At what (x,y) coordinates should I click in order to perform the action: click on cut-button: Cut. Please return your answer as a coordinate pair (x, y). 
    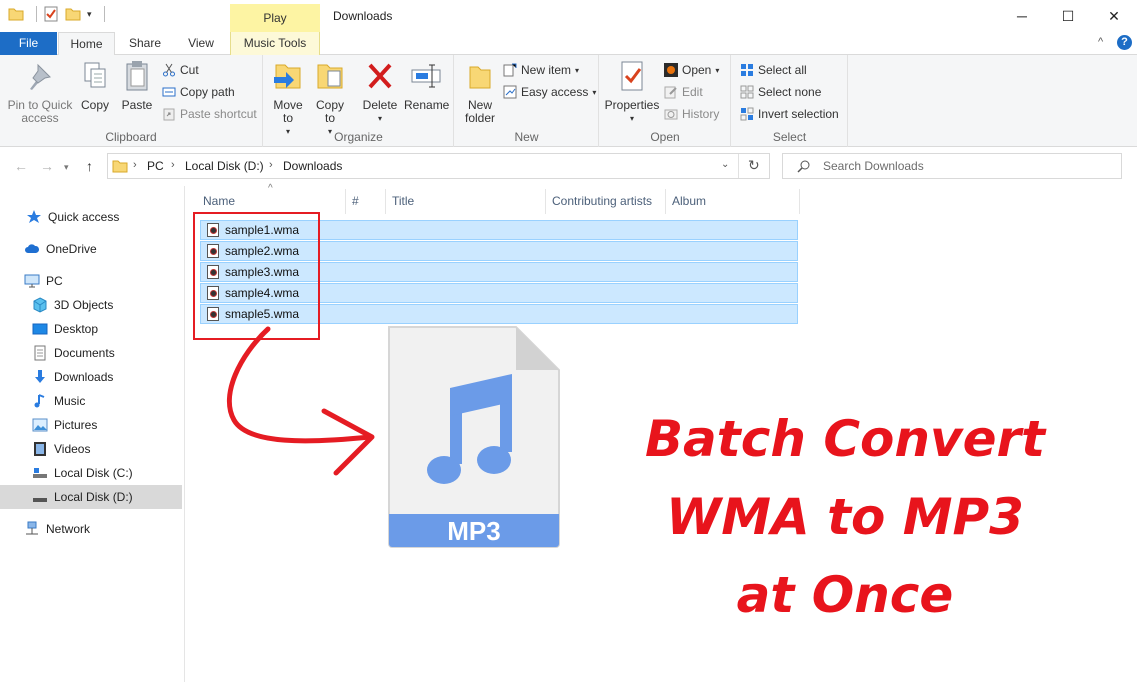
    Looking at the image, I should click on (180, 70).